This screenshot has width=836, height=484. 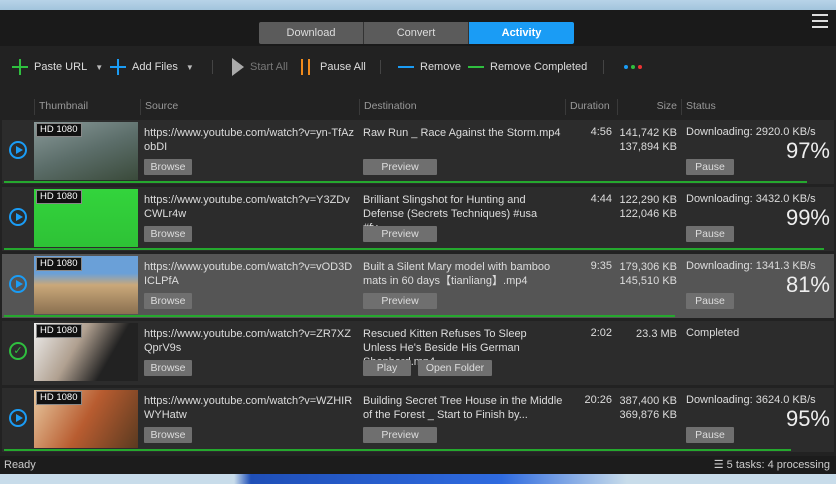 What do you see at coordinates (698, 107) in the screenshot?
I see `column-status: Status` at bounding box center [698, 107].